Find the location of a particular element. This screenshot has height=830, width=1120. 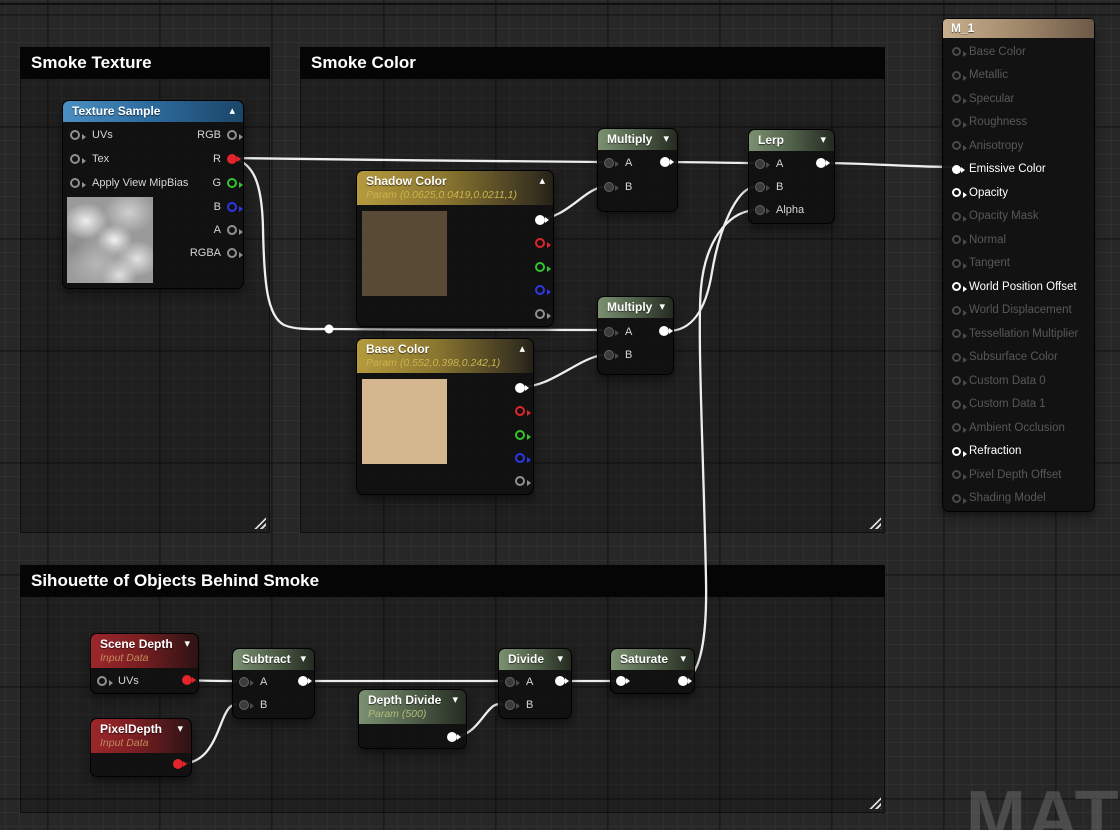

pin-subsurface-color is located at coordinates (959, 357).